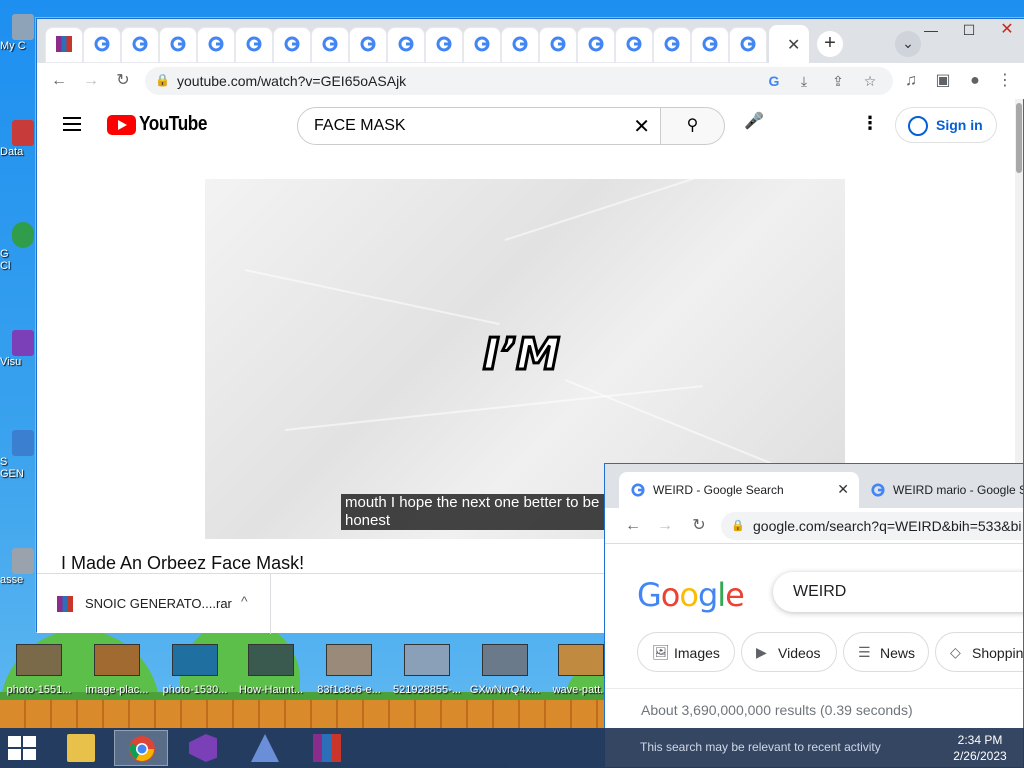  I want to click on taskbar-app, so click(265, 748).